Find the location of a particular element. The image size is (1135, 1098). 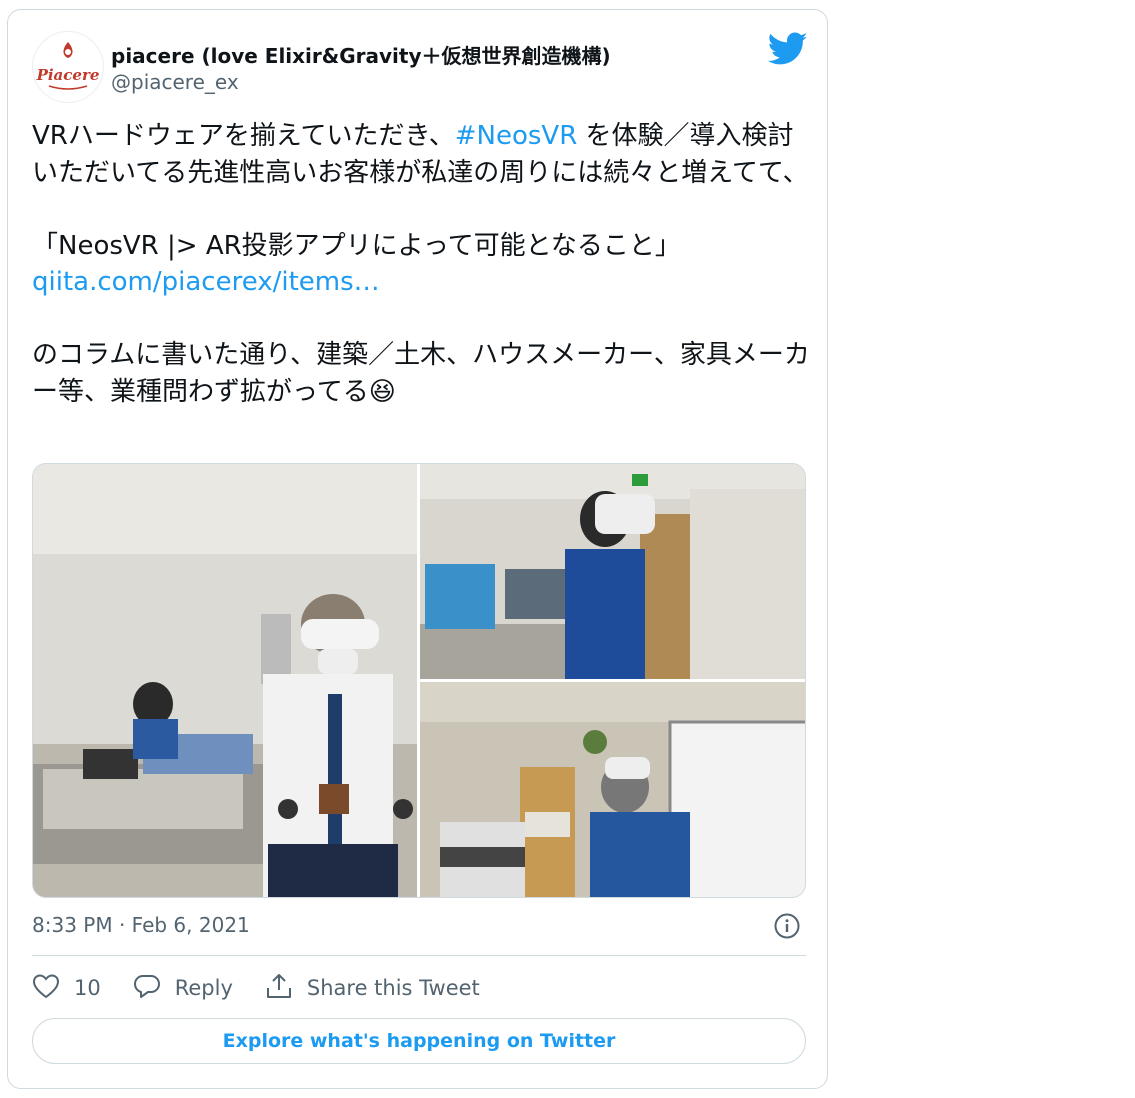

avatar: Piacere is located at coordinates (68, 67).